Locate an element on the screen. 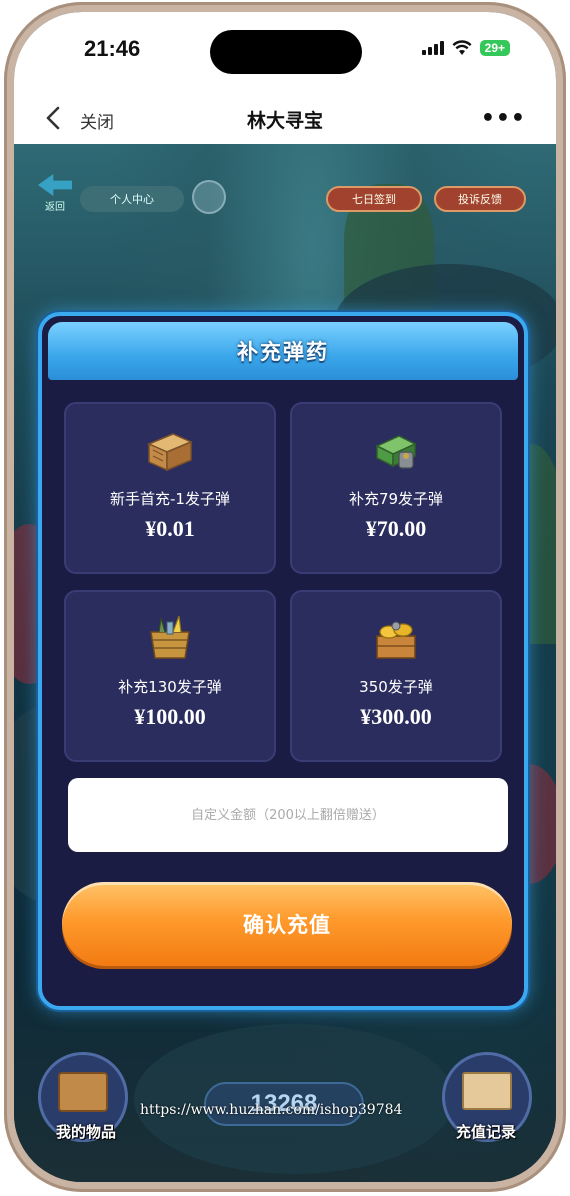 The height and width of the screenshot is (1196, 570). user-center-button: 个人中心 is located at coordinates (132, 199).